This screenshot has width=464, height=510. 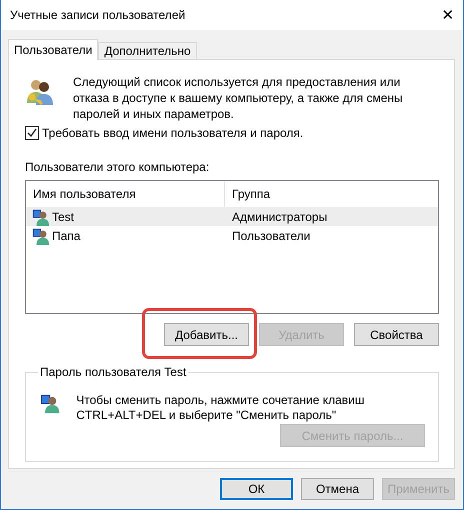 What do you see at coordinates (113, 372) in the screenshot?
I see `group-title: Пароль пользователя Test` at bounding box center [113, 372].